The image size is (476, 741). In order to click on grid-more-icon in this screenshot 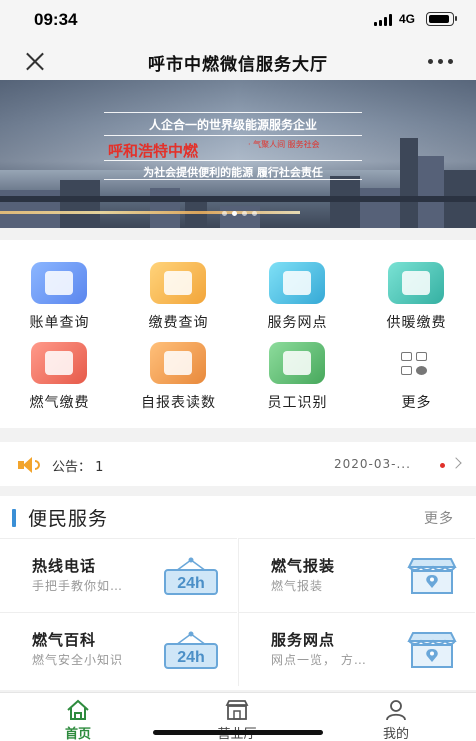, I will do `click(416, 365)`.